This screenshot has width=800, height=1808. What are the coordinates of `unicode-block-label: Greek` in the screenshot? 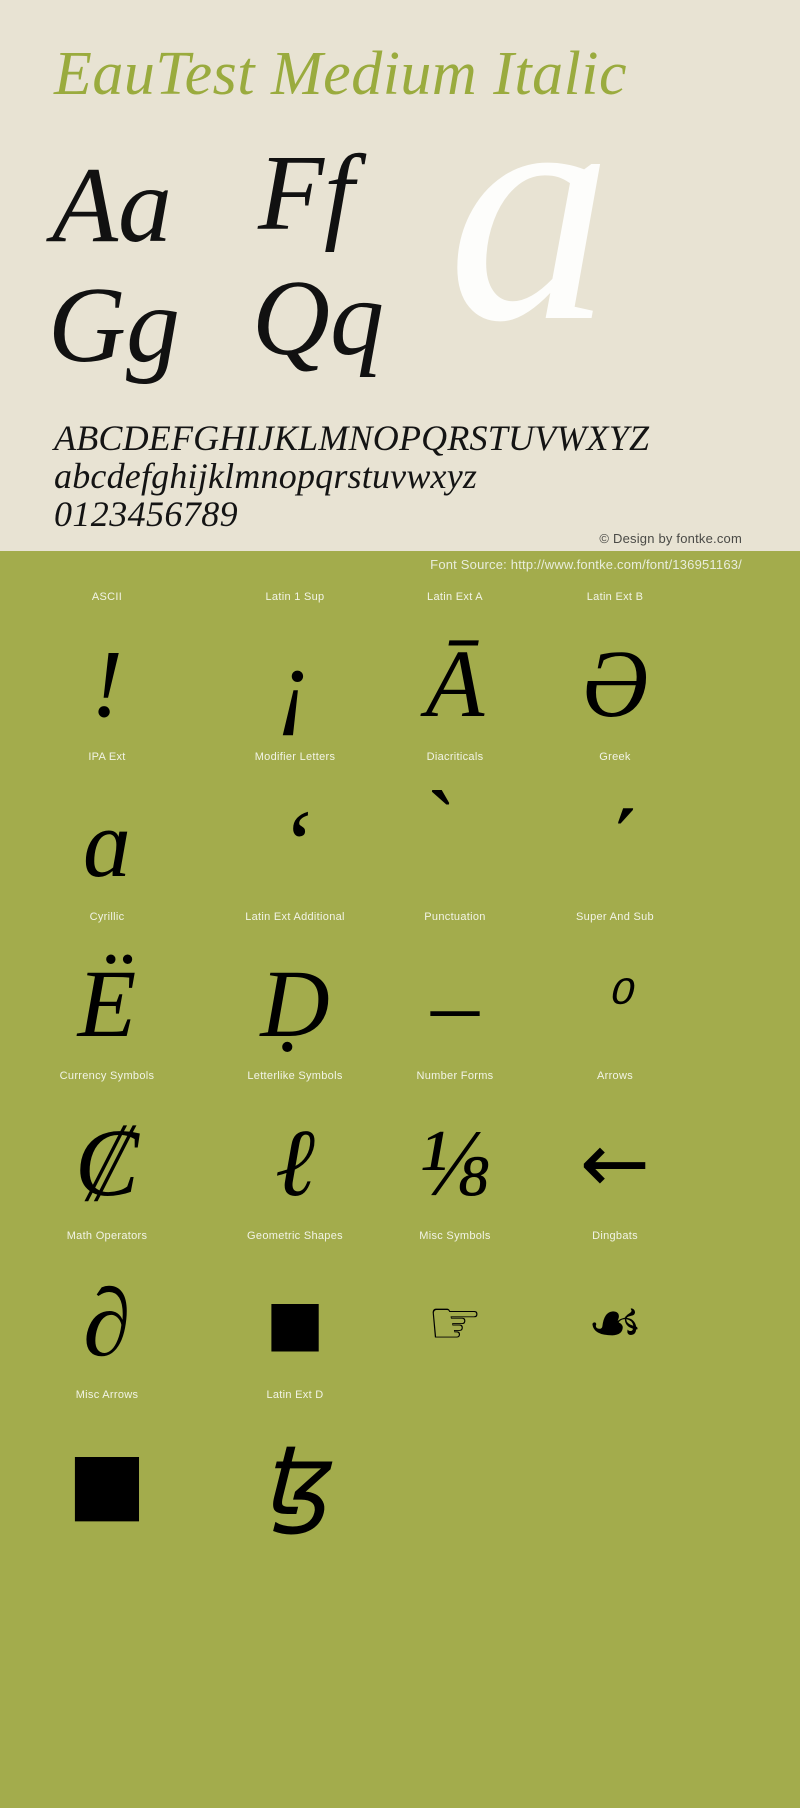 It's located at (615, 757).